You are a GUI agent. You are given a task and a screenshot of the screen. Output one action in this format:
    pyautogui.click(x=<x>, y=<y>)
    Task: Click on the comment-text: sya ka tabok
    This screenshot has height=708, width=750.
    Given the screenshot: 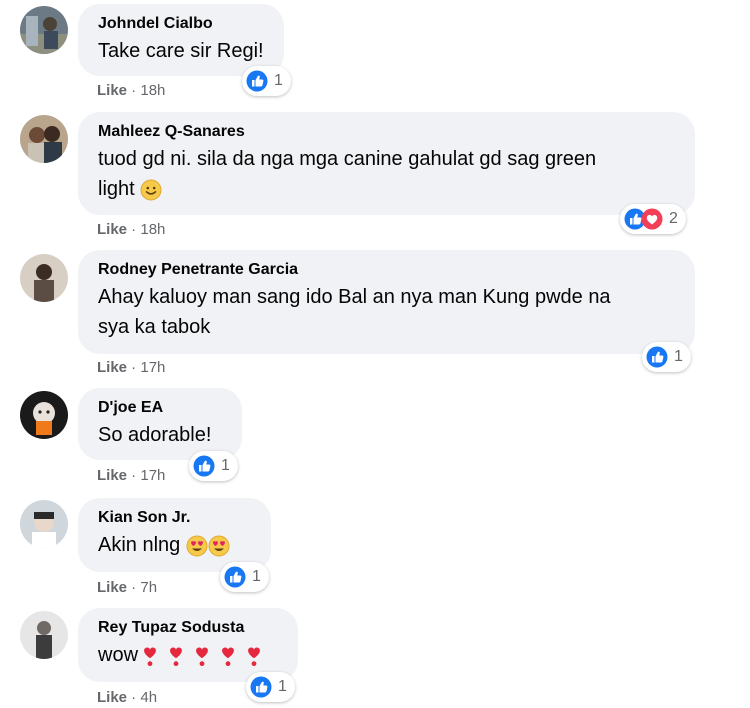 What is the action you would take?
    pyautogui.click(x=154, y=327)
    